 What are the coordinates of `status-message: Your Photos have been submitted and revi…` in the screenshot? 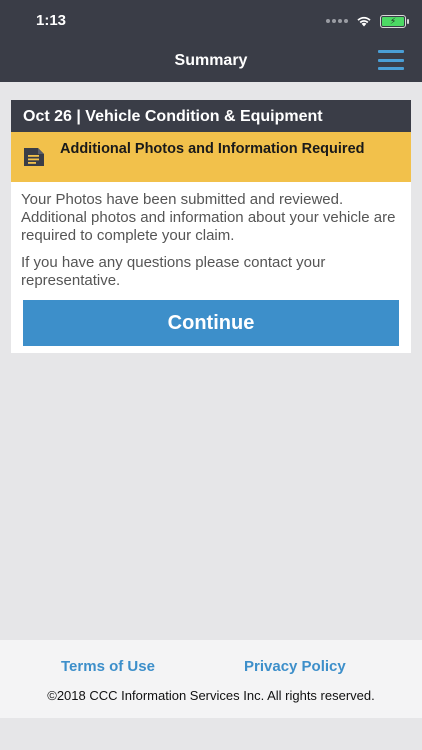 It's located at (208, 217).